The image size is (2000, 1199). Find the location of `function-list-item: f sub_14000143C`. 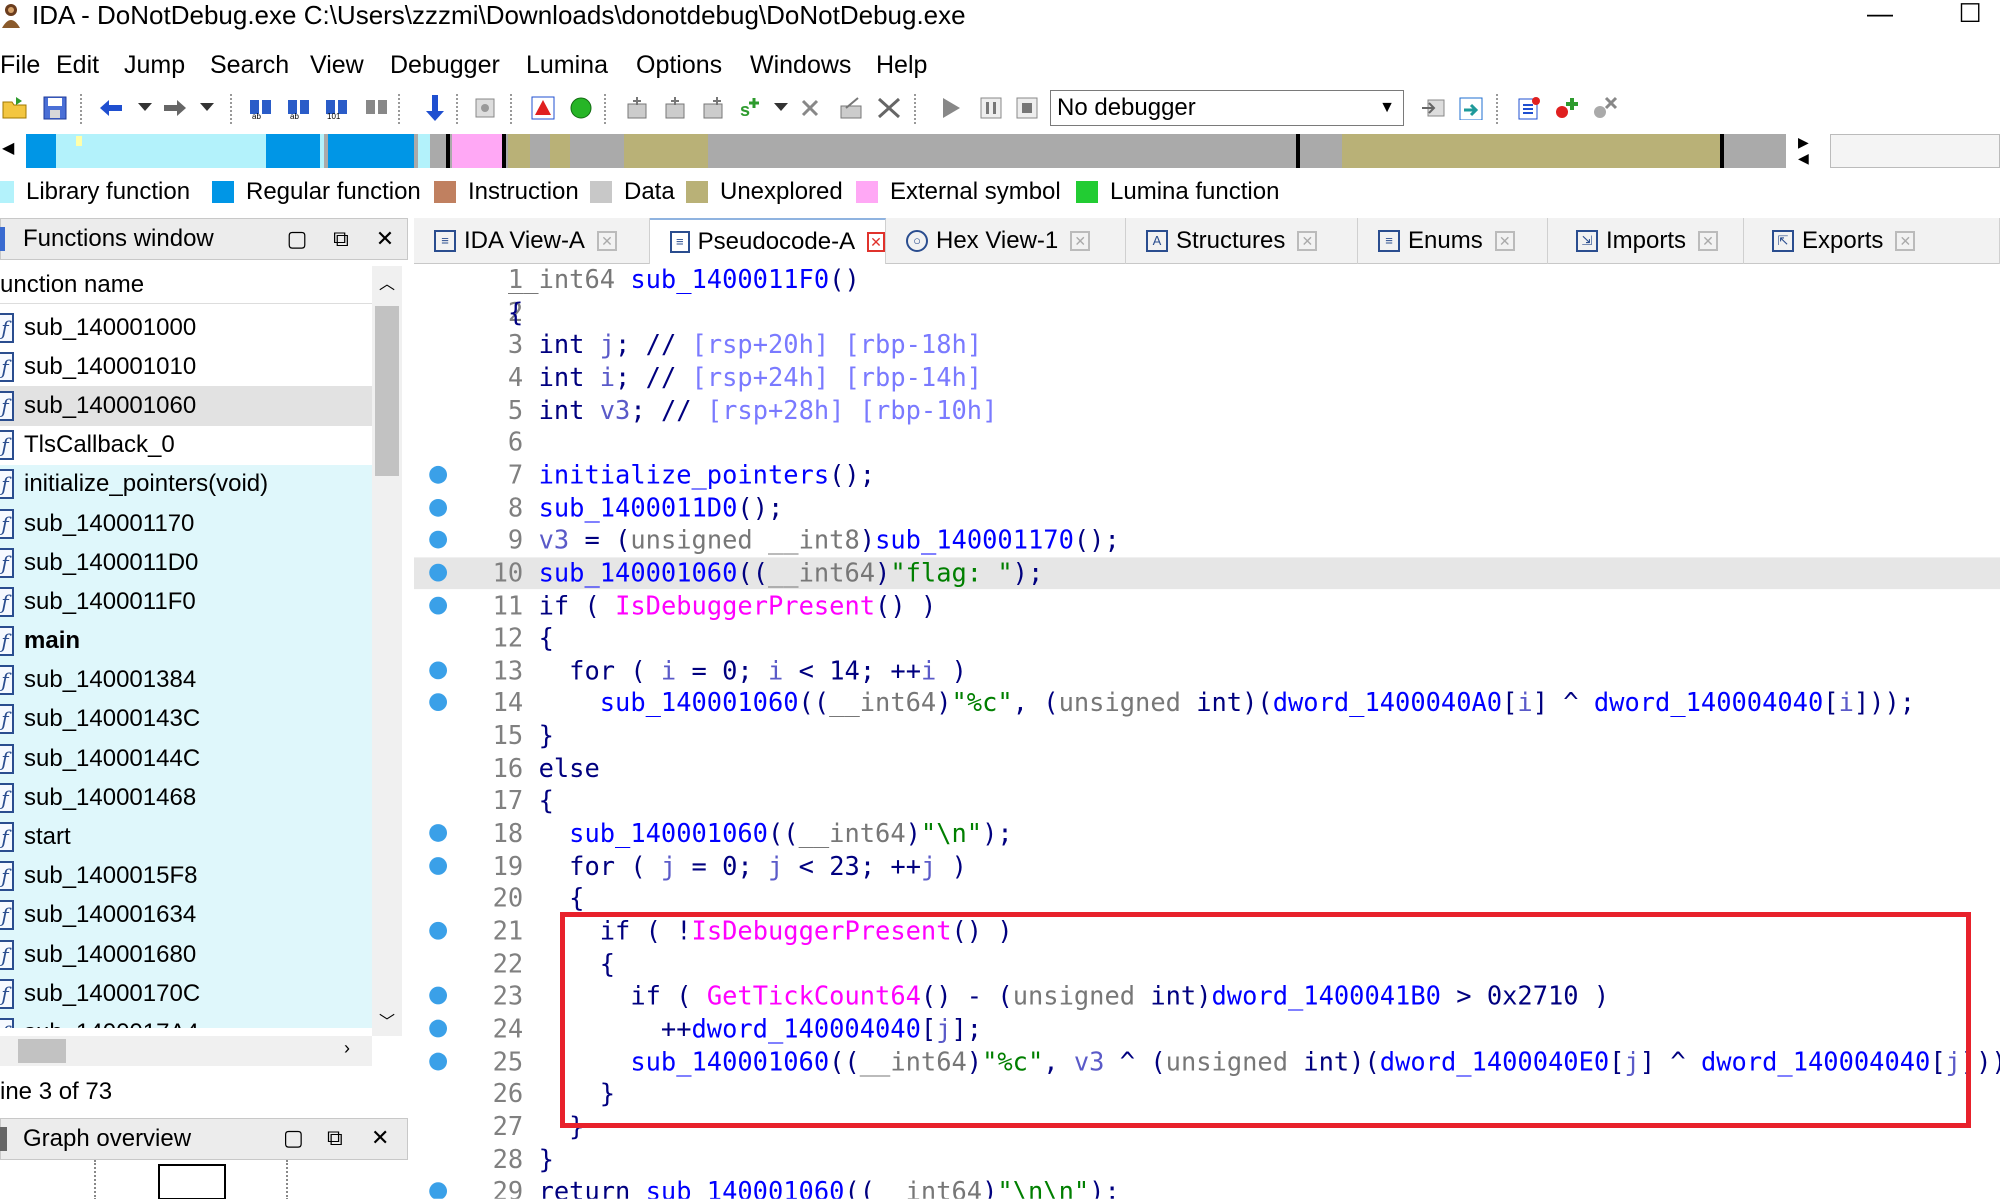

function-list-item: f sub_14000143C is located at coordinates (186, 719).